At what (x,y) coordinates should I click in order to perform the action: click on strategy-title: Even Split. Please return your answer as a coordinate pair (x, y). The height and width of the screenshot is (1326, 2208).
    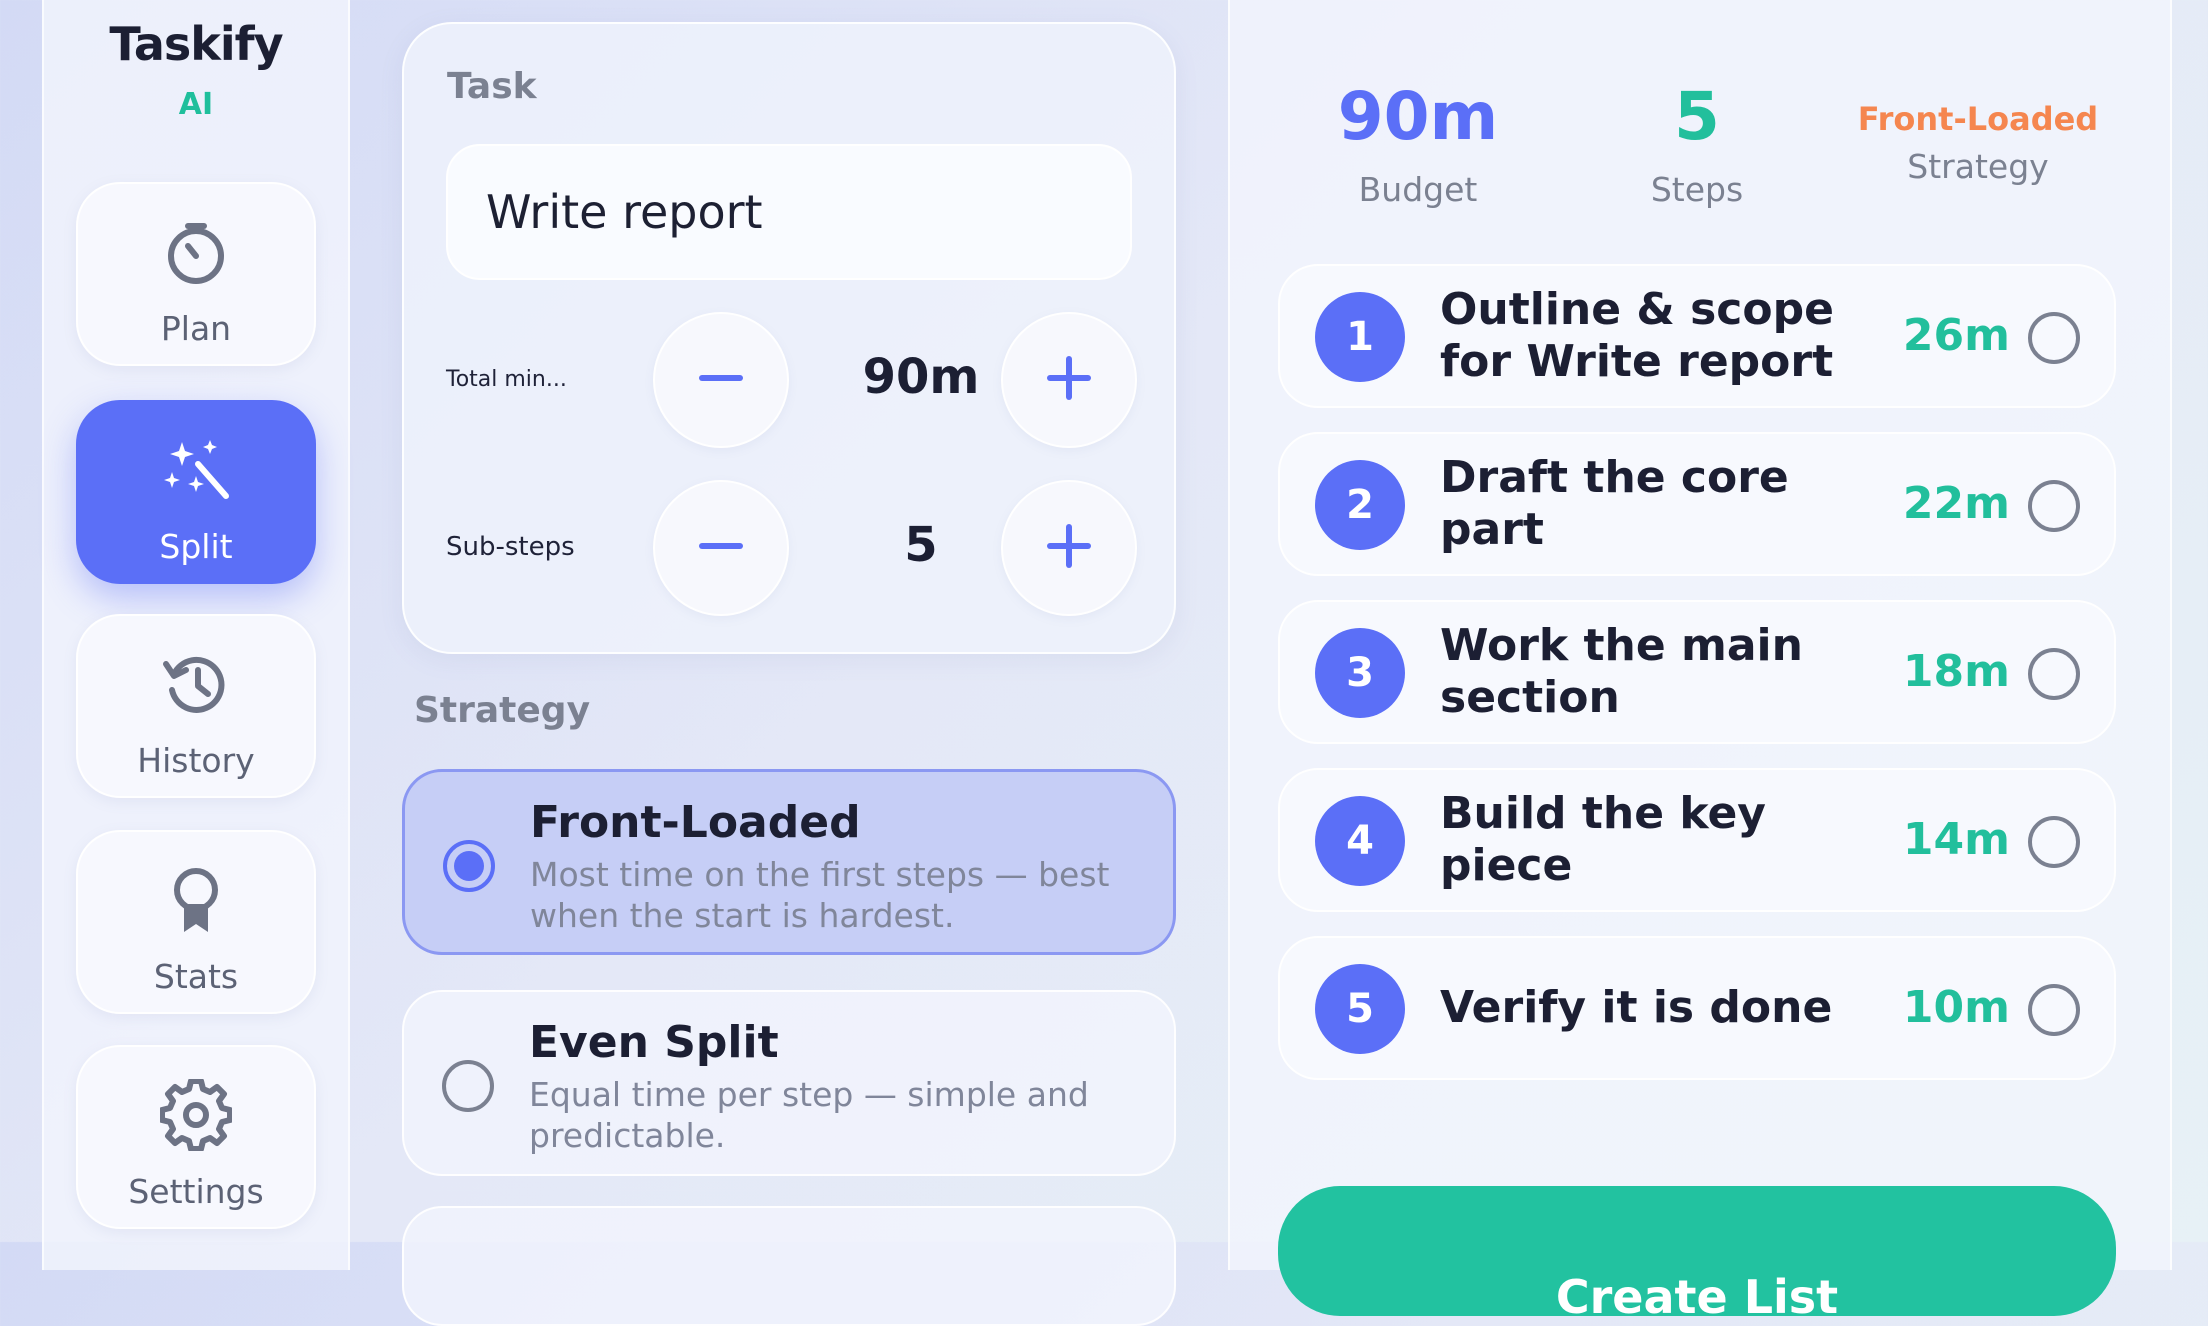
    Looking at the image, I should click on (654, 1042).